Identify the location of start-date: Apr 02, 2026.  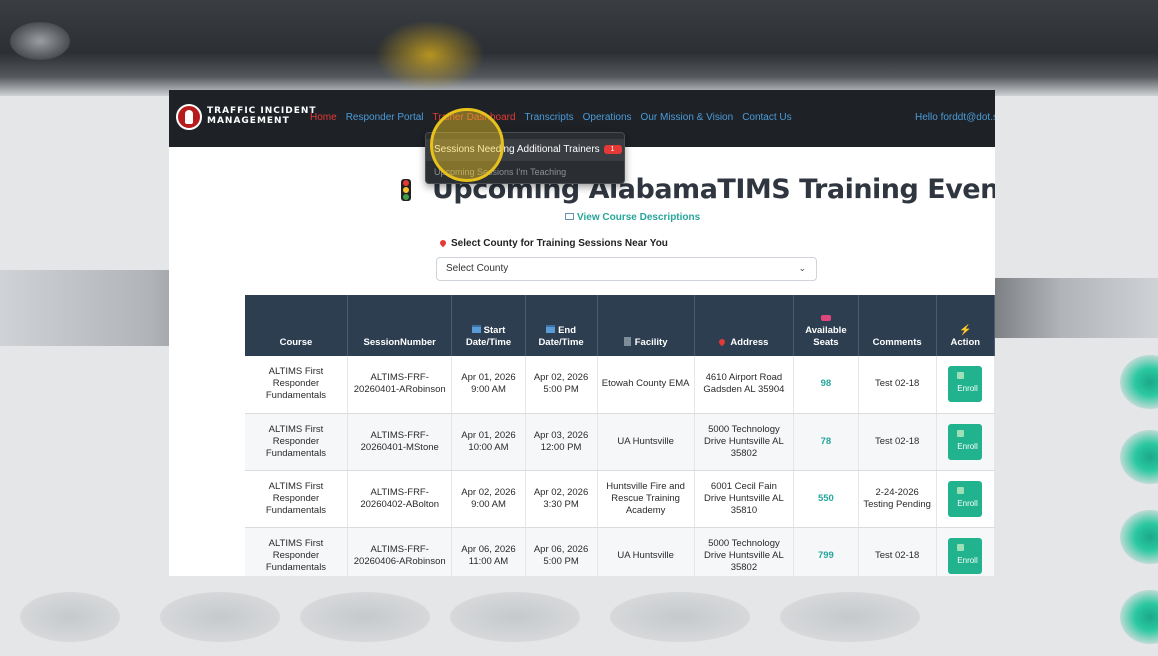
(488, 492).